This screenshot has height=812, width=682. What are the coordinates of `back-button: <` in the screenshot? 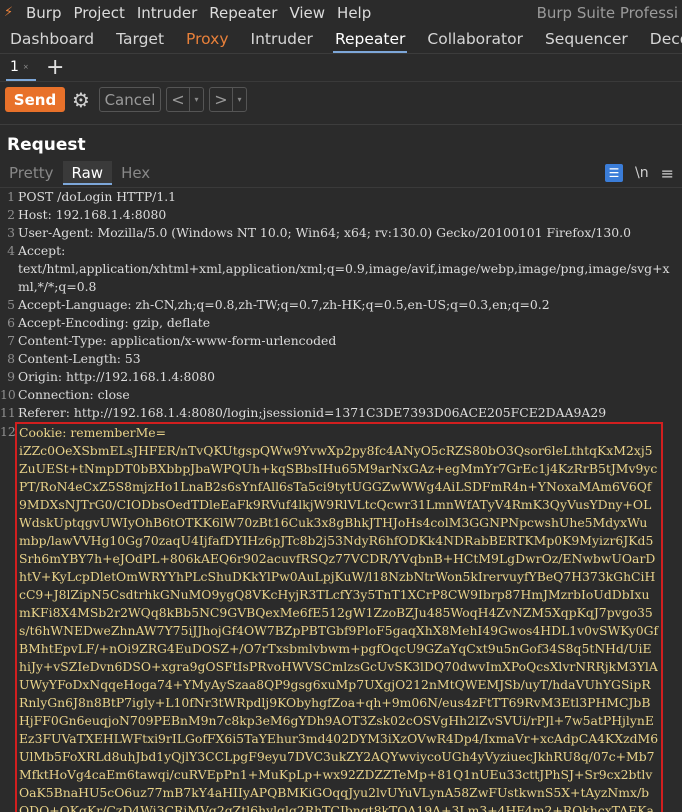 It's located at (178, 99).